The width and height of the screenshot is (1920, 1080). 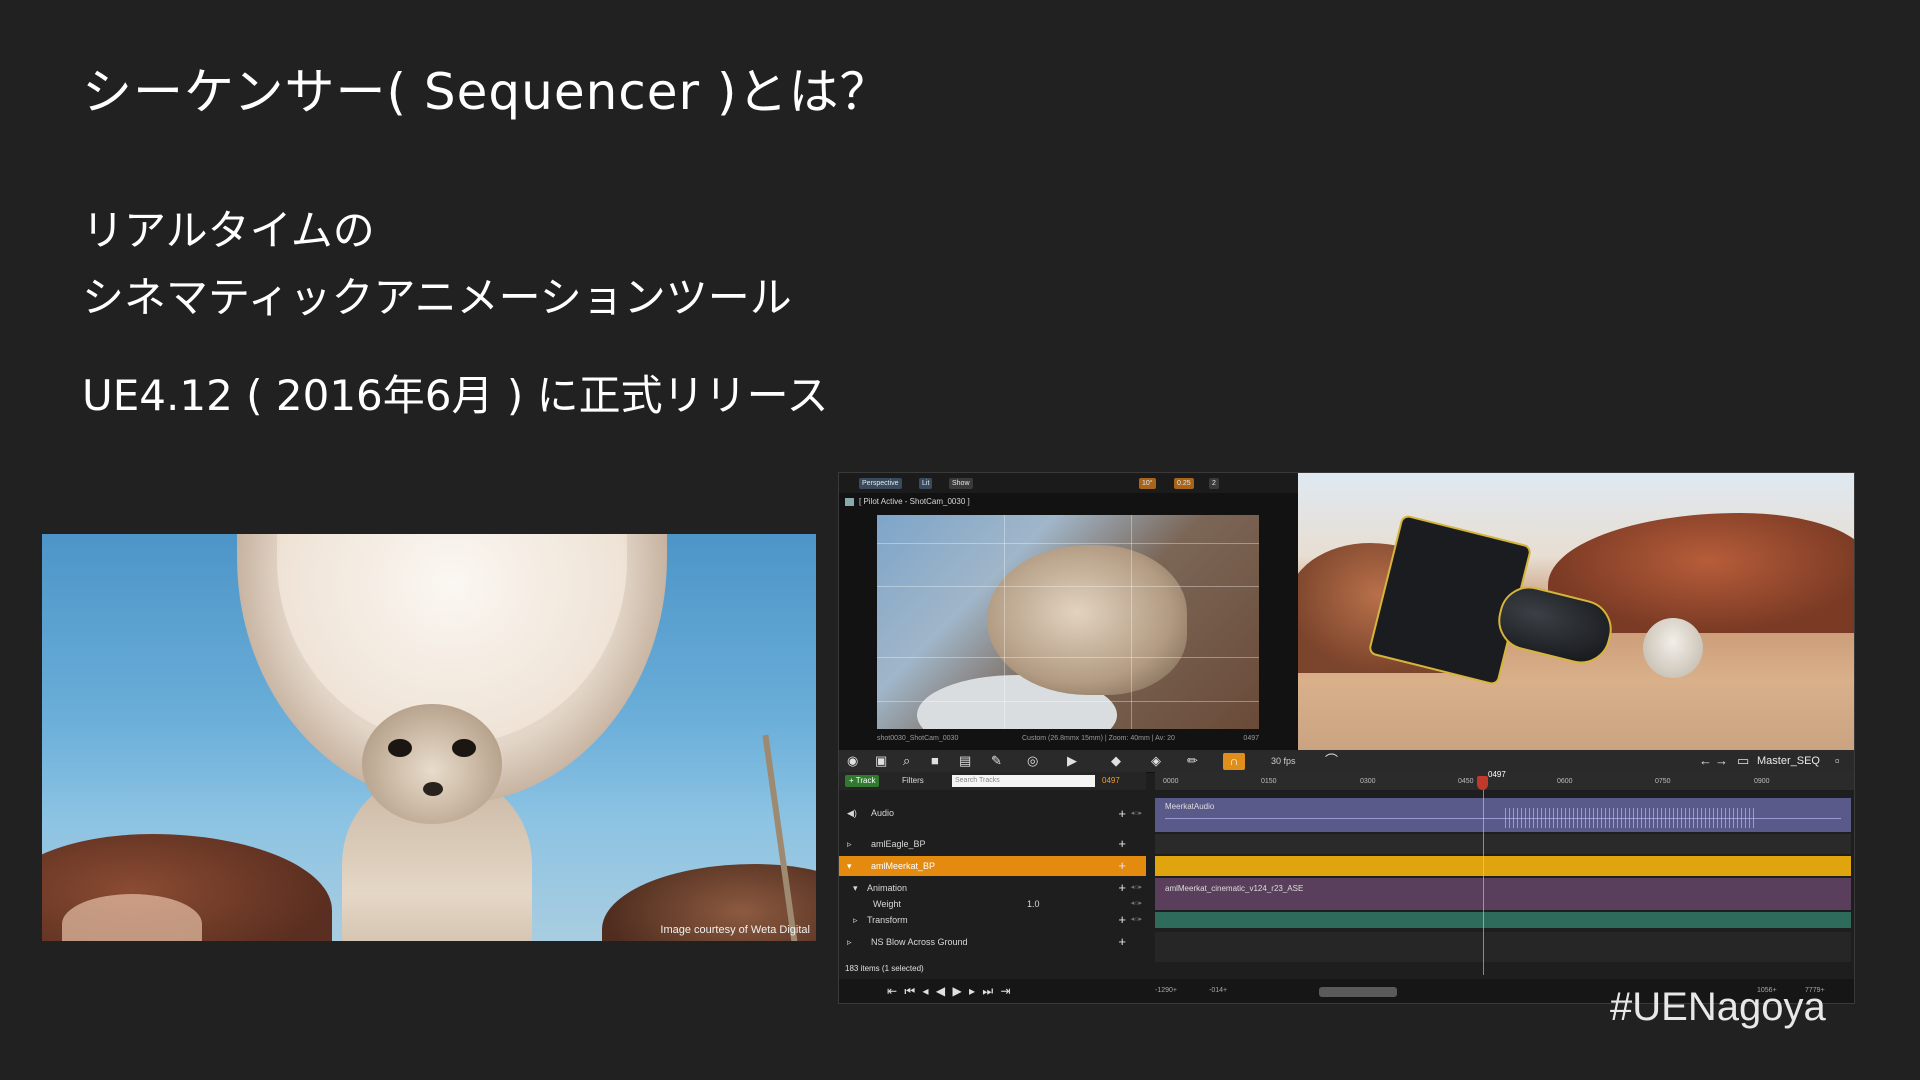 I want to click on clip-label: MeerkatAudio, so click(x=1190, y=806).